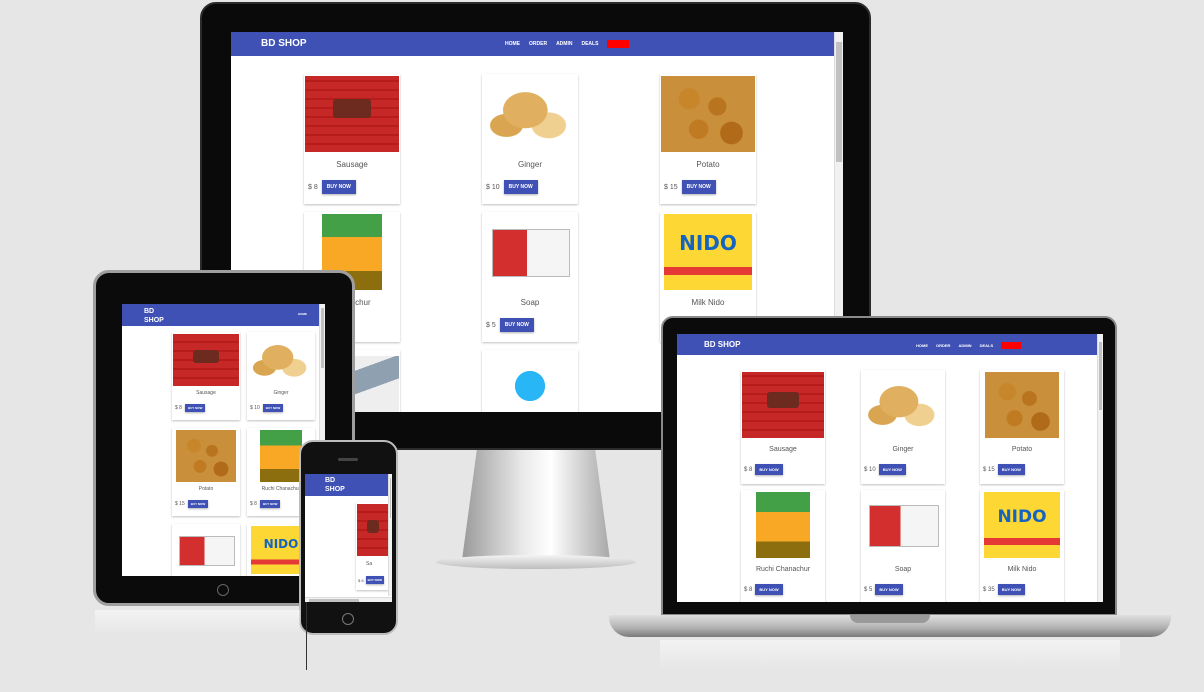  Describe the element at coordinates (530, 384) in the screenshot. I see `cereal-image` at that location.